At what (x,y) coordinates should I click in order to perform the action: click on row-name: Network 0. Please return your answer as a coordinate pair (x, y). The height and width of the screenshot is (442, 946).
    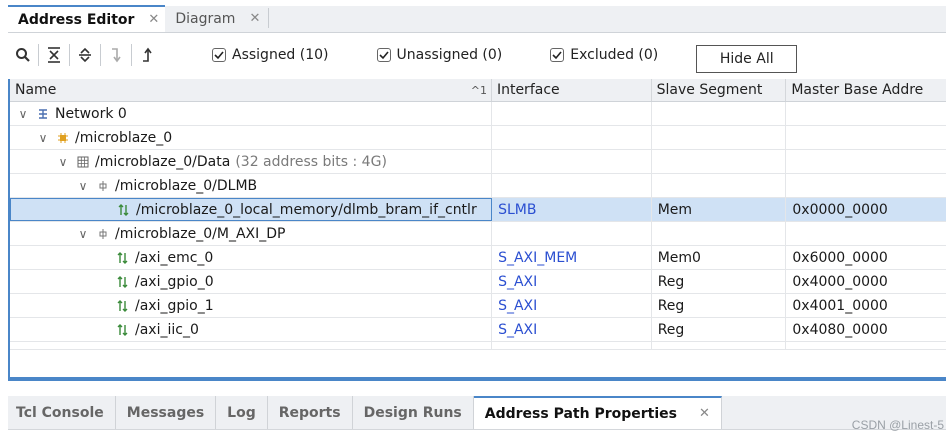
    Looking at the image, I should click on (91, 113).